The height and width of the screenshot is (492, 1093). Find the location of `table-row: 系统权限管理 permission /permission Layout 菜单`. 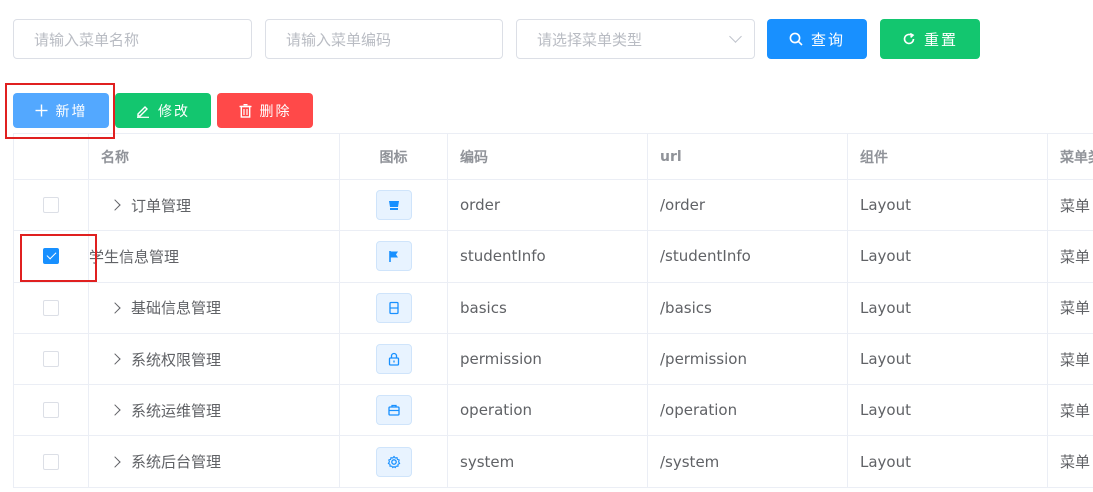

table-row: 系统权限管理 permission /permission Layout 菜单 is located at coordinates (553, 359).